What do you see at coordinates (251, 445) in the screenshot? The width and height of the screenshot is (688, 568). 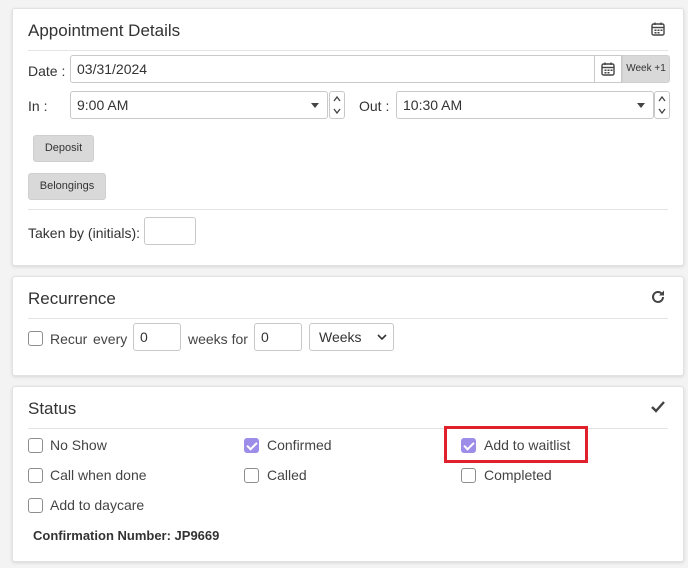 I see `confirmed-checkbox` at bounding box center [251, 445].